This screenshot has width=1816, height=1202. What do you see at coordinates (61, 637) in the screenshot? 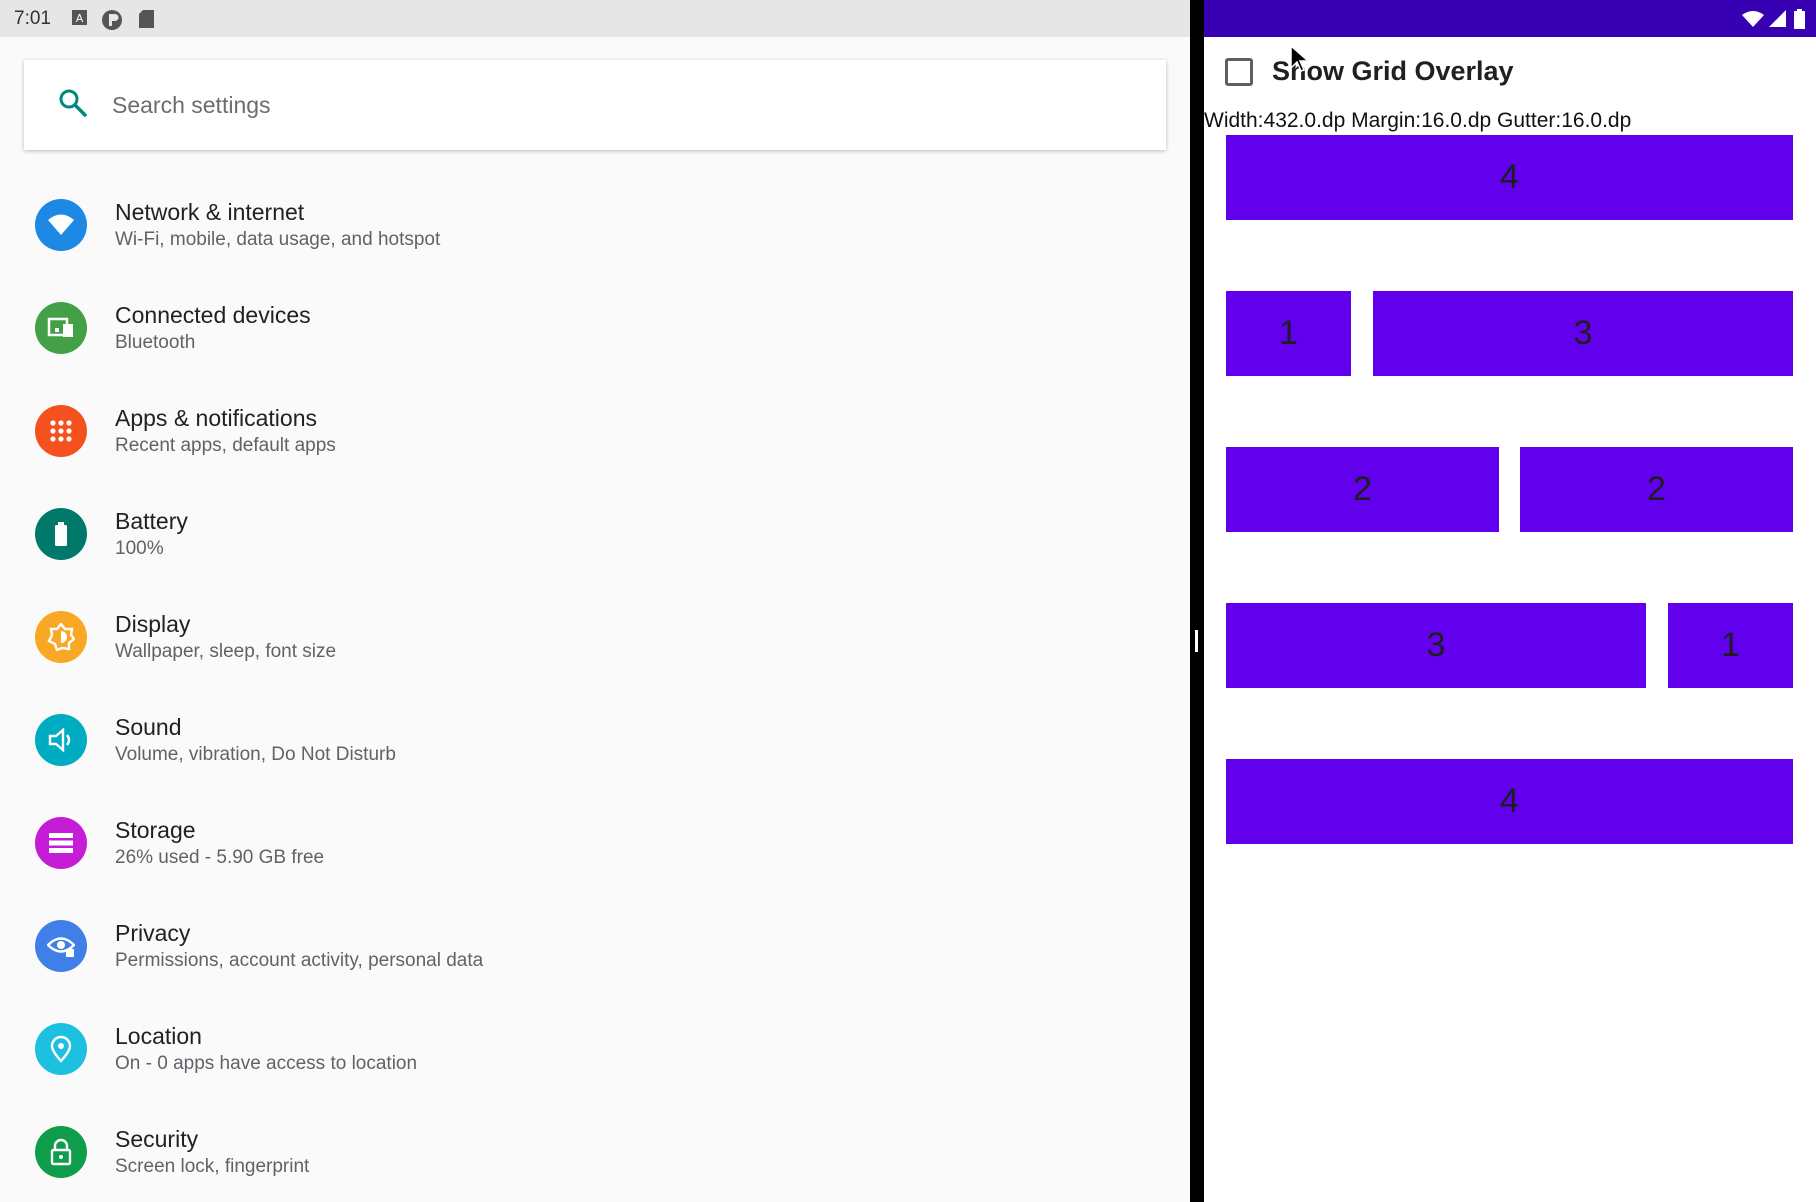
I see `brightness-icon` at bounding box center [61, 637].